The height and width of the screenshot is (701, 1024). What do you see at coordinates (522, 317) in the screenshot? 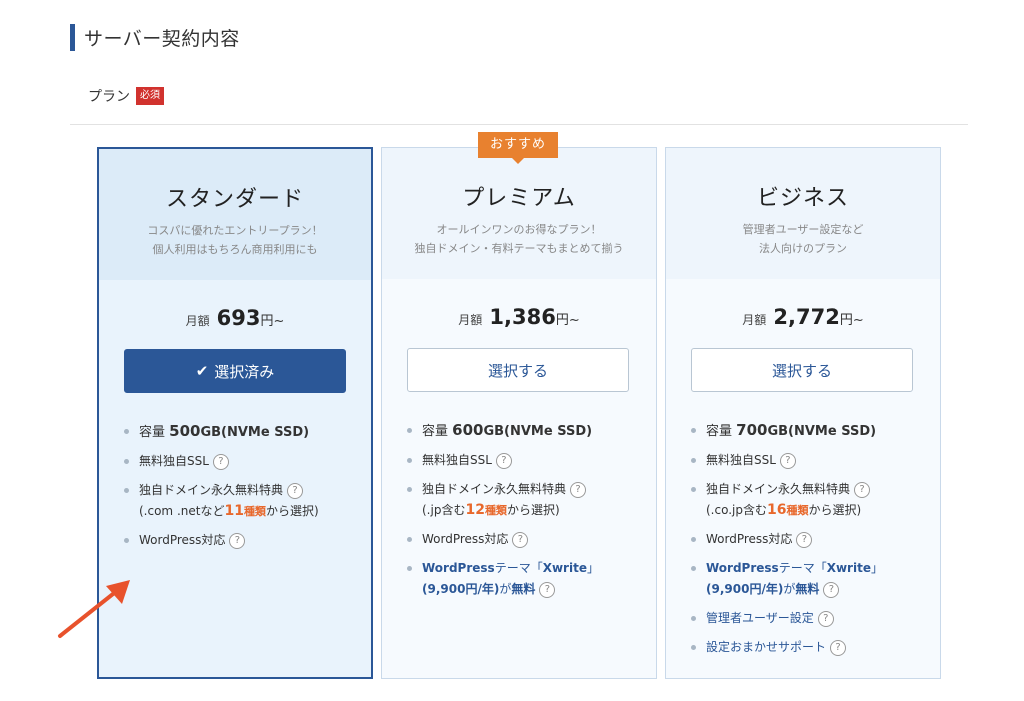
I see `price-amount: 1,386` at bounding box center [522, 317].